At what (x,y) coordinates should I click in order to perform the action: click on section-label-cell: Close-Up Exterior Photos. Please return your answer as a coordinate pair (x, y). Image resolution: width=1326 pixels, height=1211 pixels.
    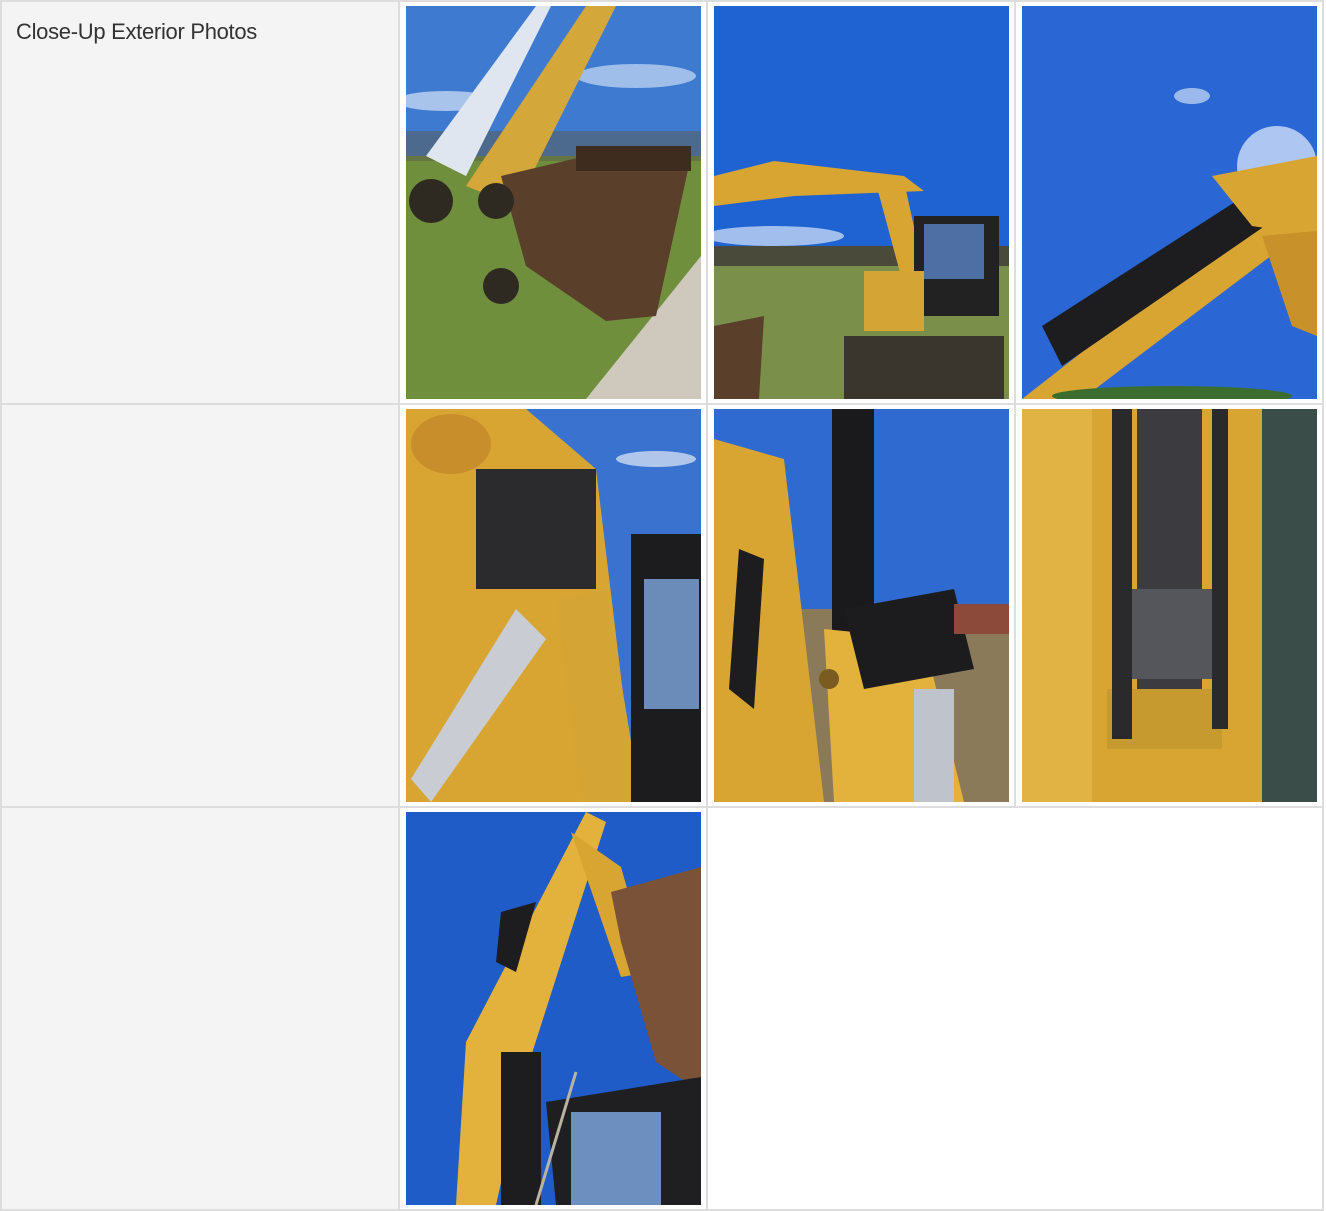
    Looking at the image, I should click on (200, 202).